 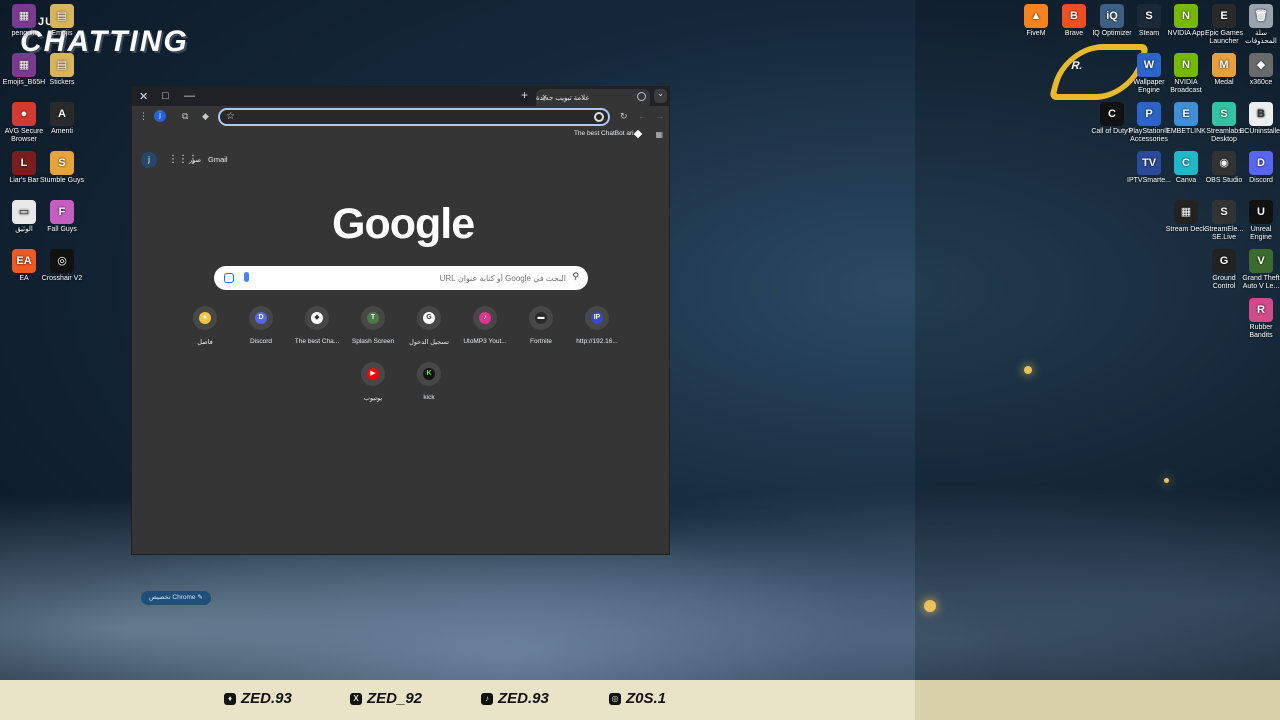 I want to click on omnibox: ☆, so click(x=414, y=117).